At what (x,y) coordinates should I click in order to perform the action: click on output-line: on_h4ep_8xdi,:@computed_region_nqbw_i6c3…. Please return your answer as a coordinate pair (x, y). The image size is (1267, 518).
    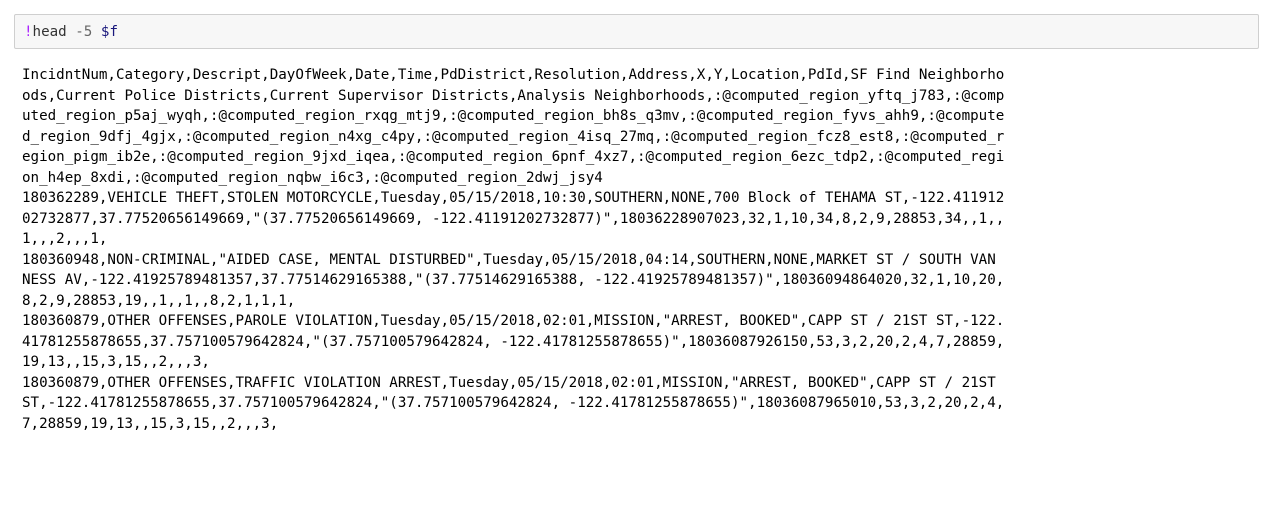
    Looking at the image, I should click on (312, 177).